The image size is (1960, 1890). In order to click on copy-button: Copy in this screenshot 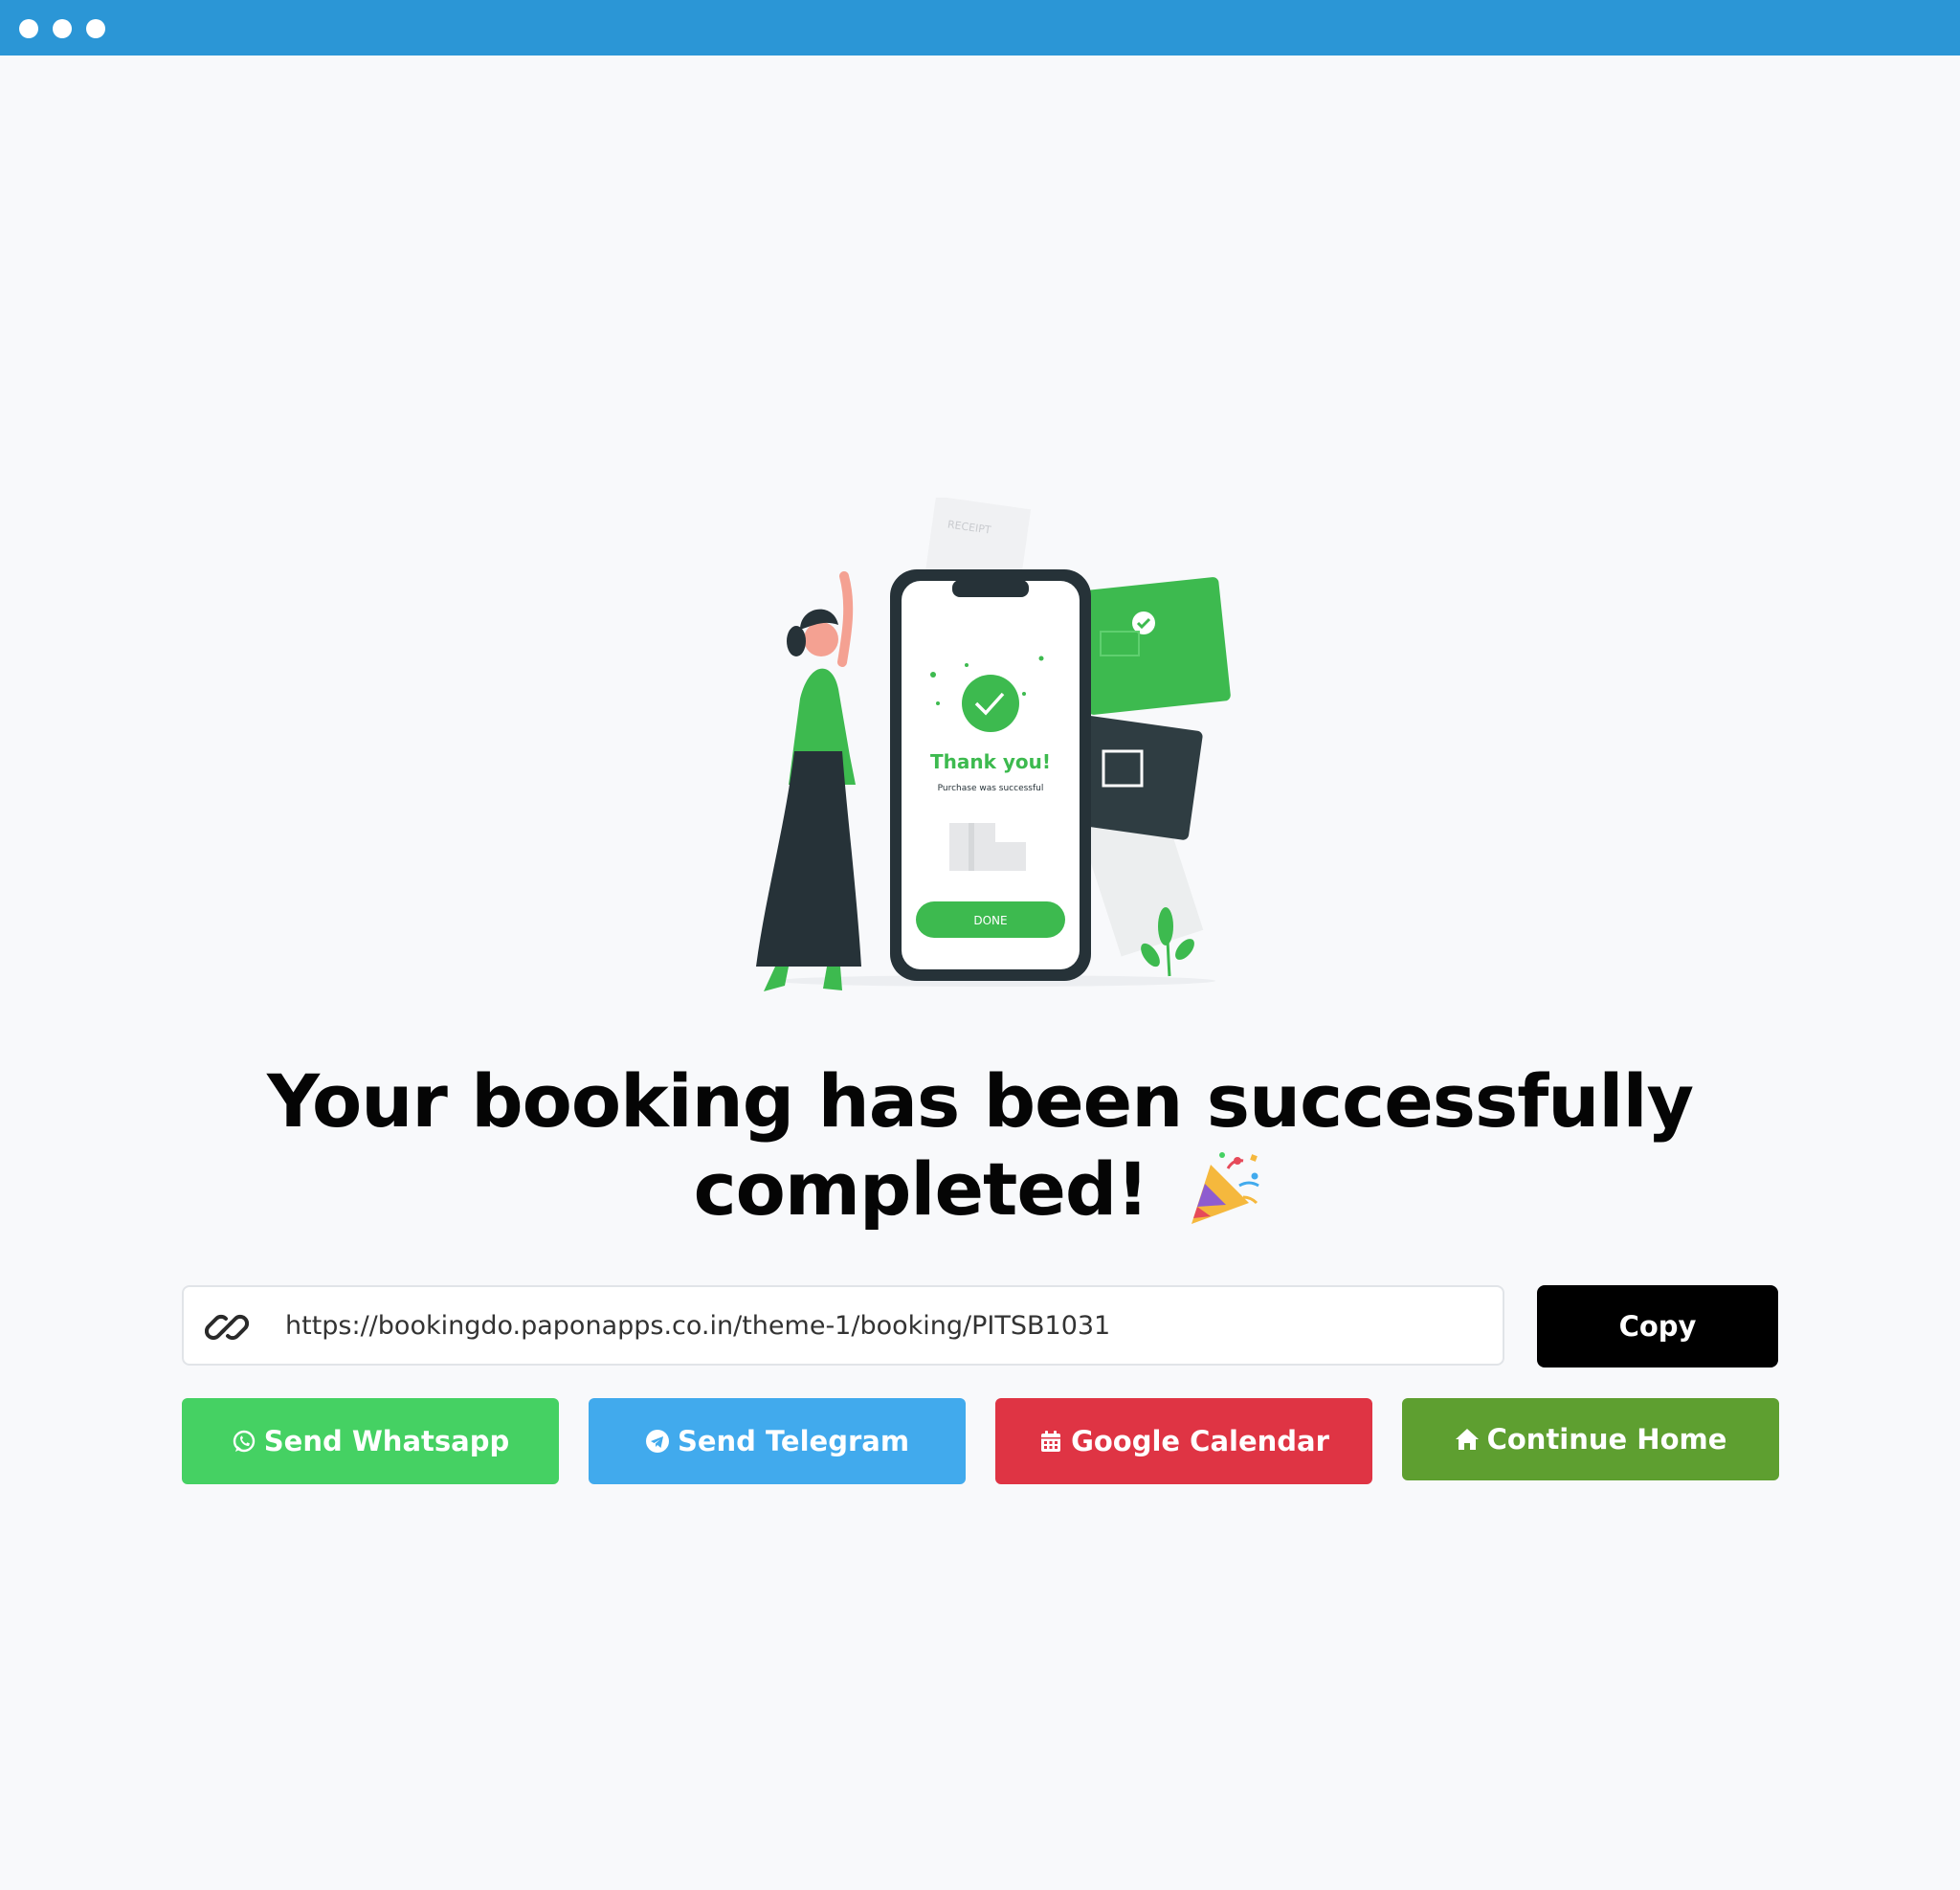, I will do `click(1658, 1326)`.